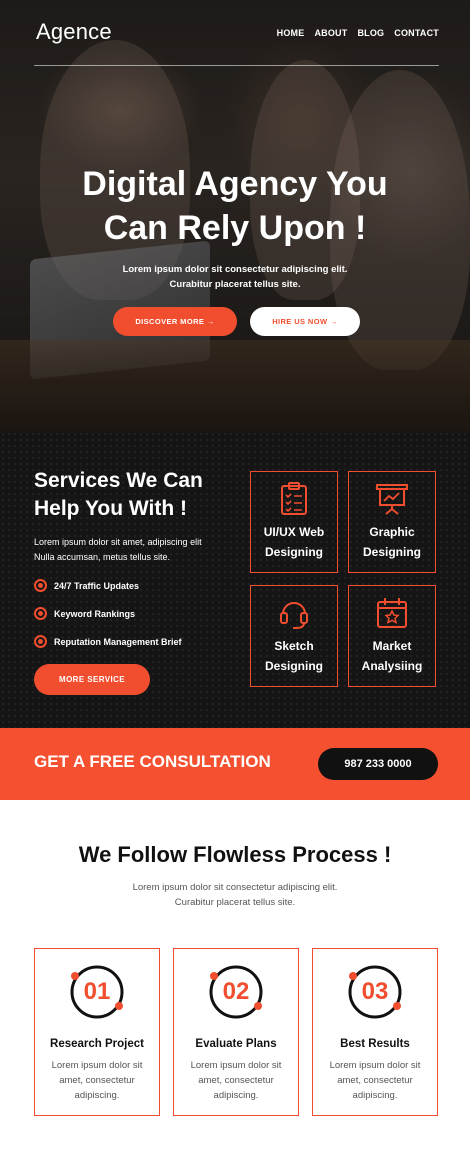  I want to click on presentation-icon, so click(392, 499).